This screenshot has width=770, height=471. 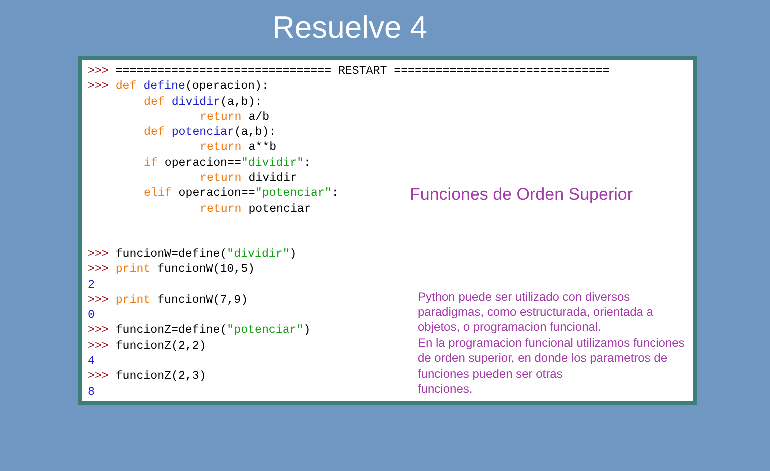 What do you see at coordinates (147, 346) in the screenshot?
I see `code-line: >>> funcionZ(2,2)` at bounding box center [147, 346].